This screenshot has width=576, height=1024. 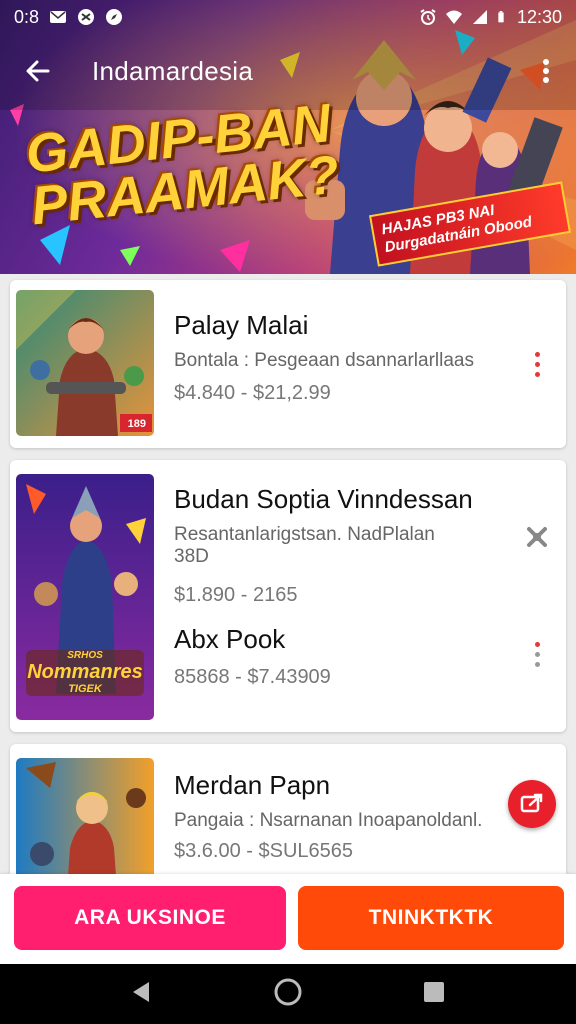 What do you see at coordinates (328, 820) in the screenshot?
I see `product-subtitle: Pangaia : Nsarnanan Inoapanoldanl.` at bounding box center [328, 820].